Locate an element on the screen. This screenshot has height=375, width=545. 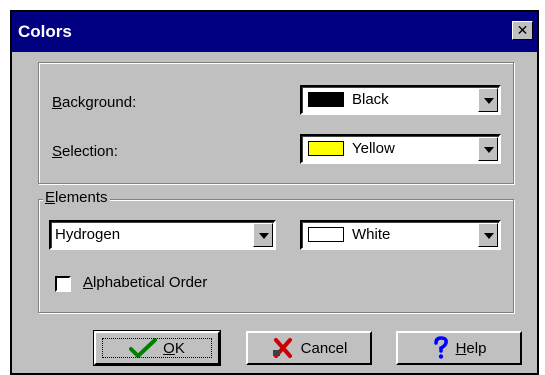
element-select: Hydrogen is located at coordinates (162, 235).